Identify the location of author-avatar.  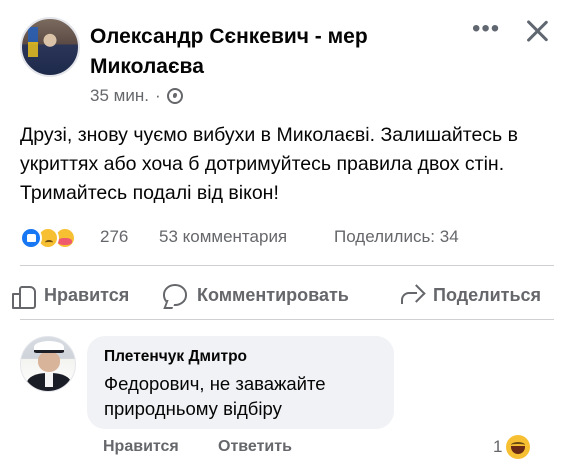
(50, 47).